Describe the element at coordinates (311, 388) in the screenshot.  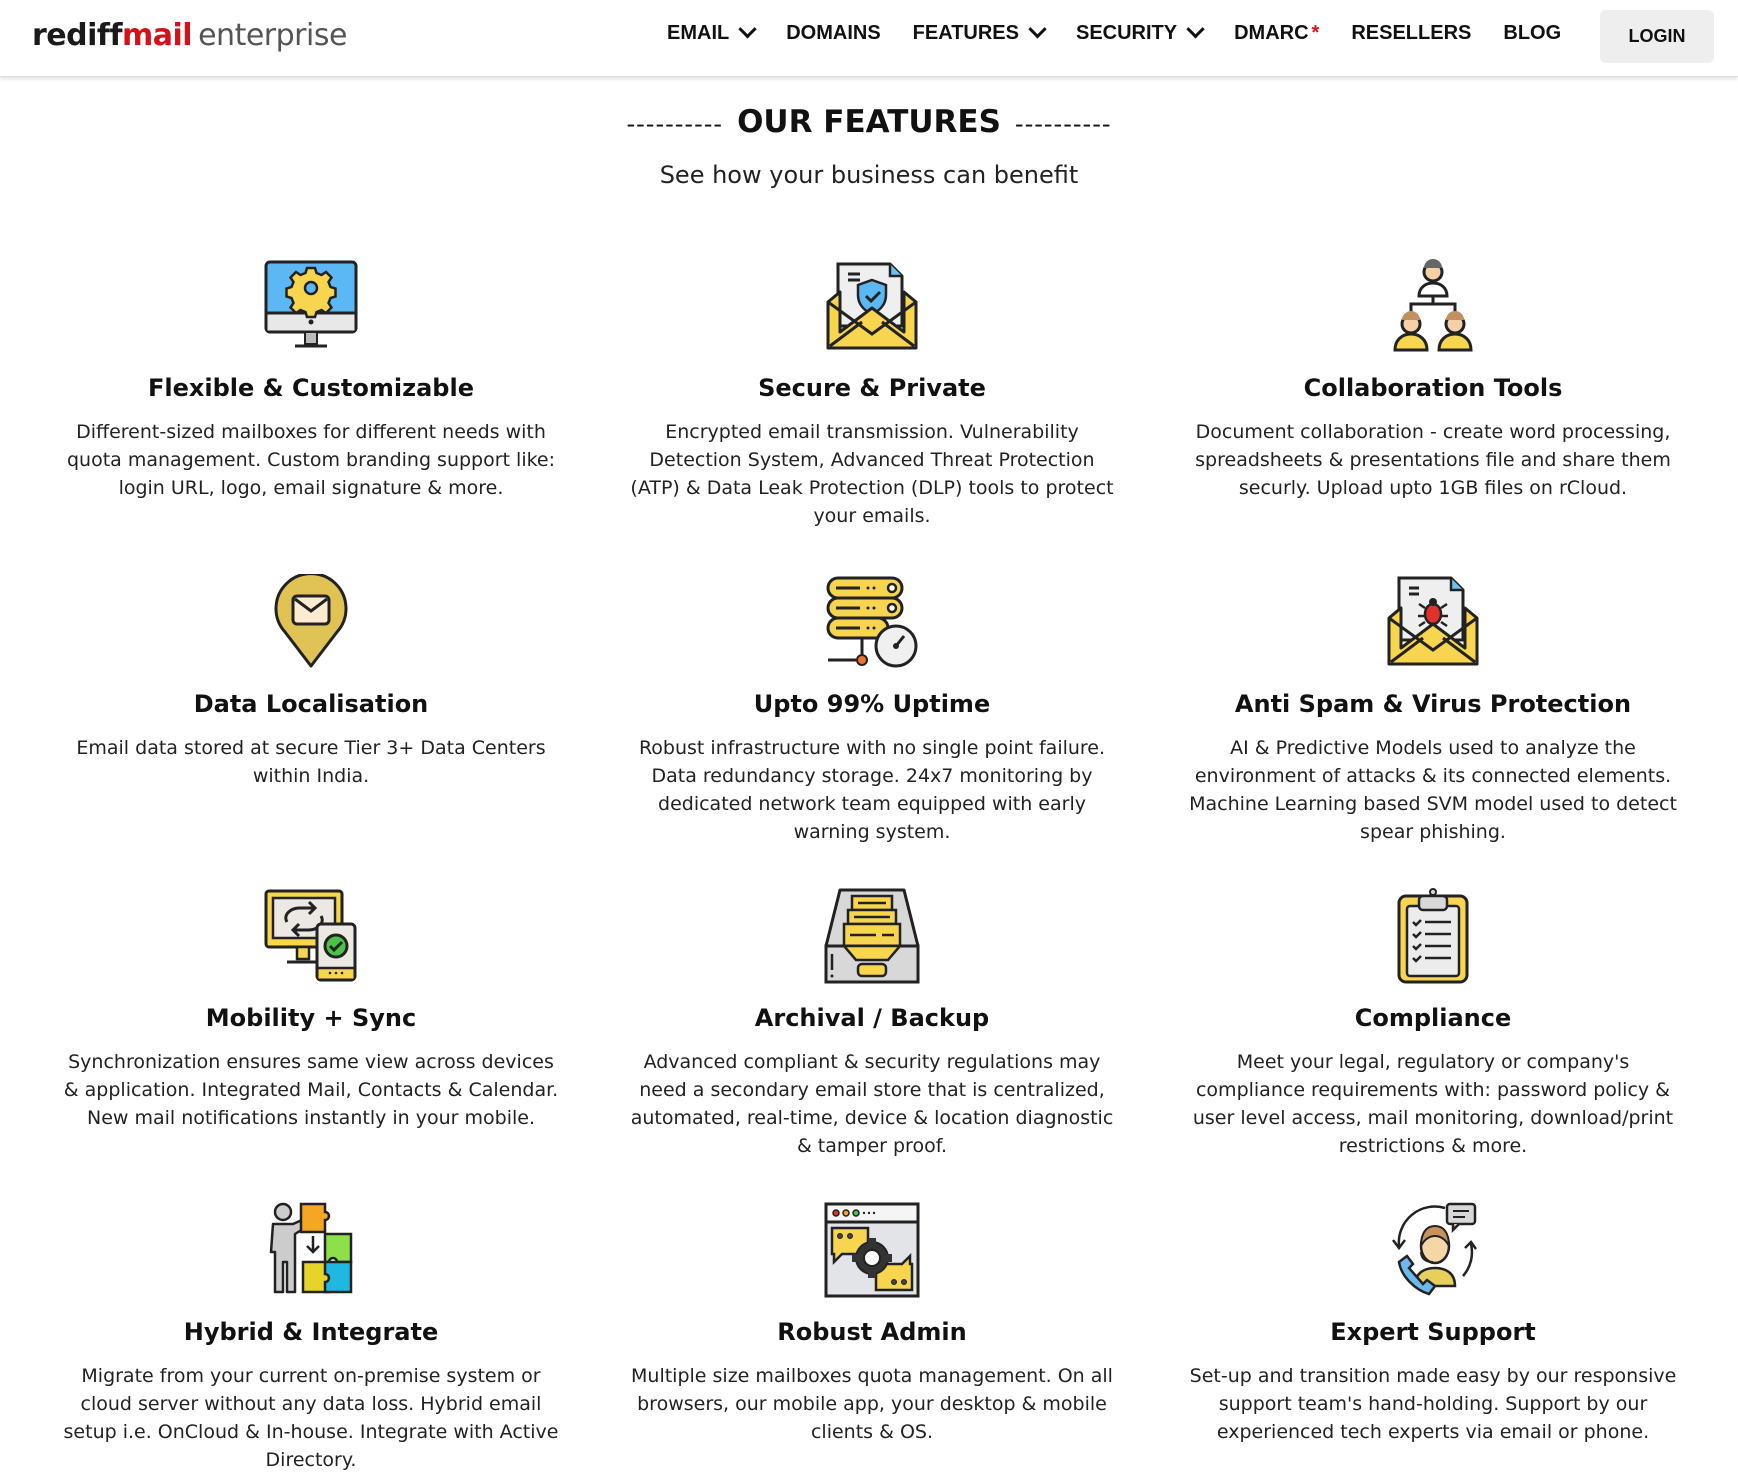
I see `feature-title: Flexible & Customizable` at that location.